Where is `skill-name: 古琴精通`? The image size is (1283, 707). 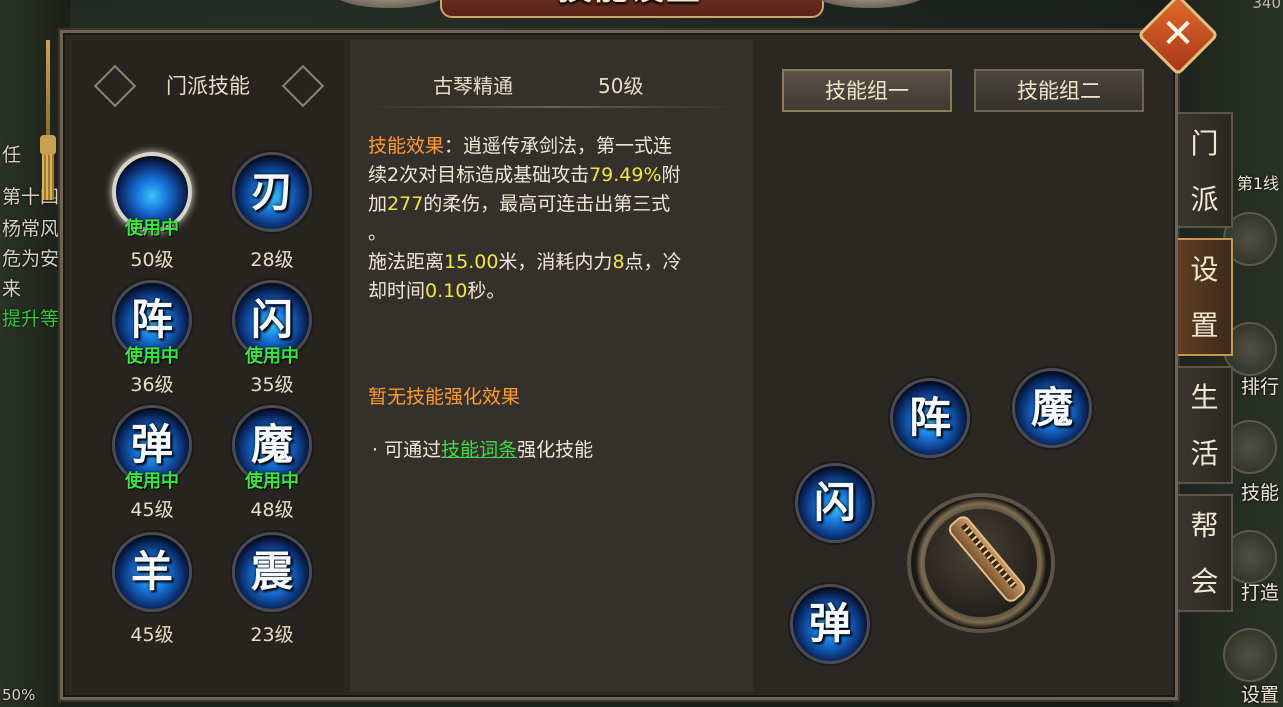
skill-name: 古琴精通 is located at coordinates (473, 86).